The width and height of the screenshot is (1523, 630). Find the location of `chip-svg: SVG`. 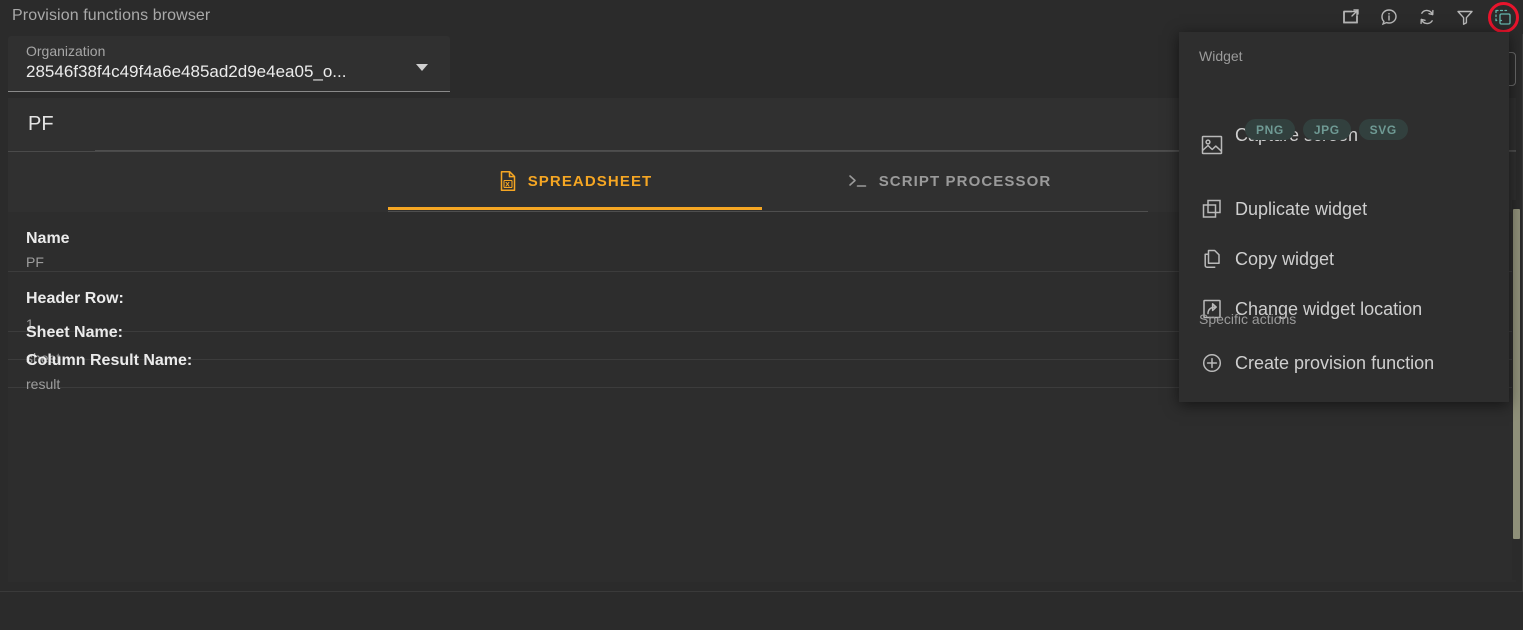

chip-svg: SVG is located at coordinates (1383, 129).